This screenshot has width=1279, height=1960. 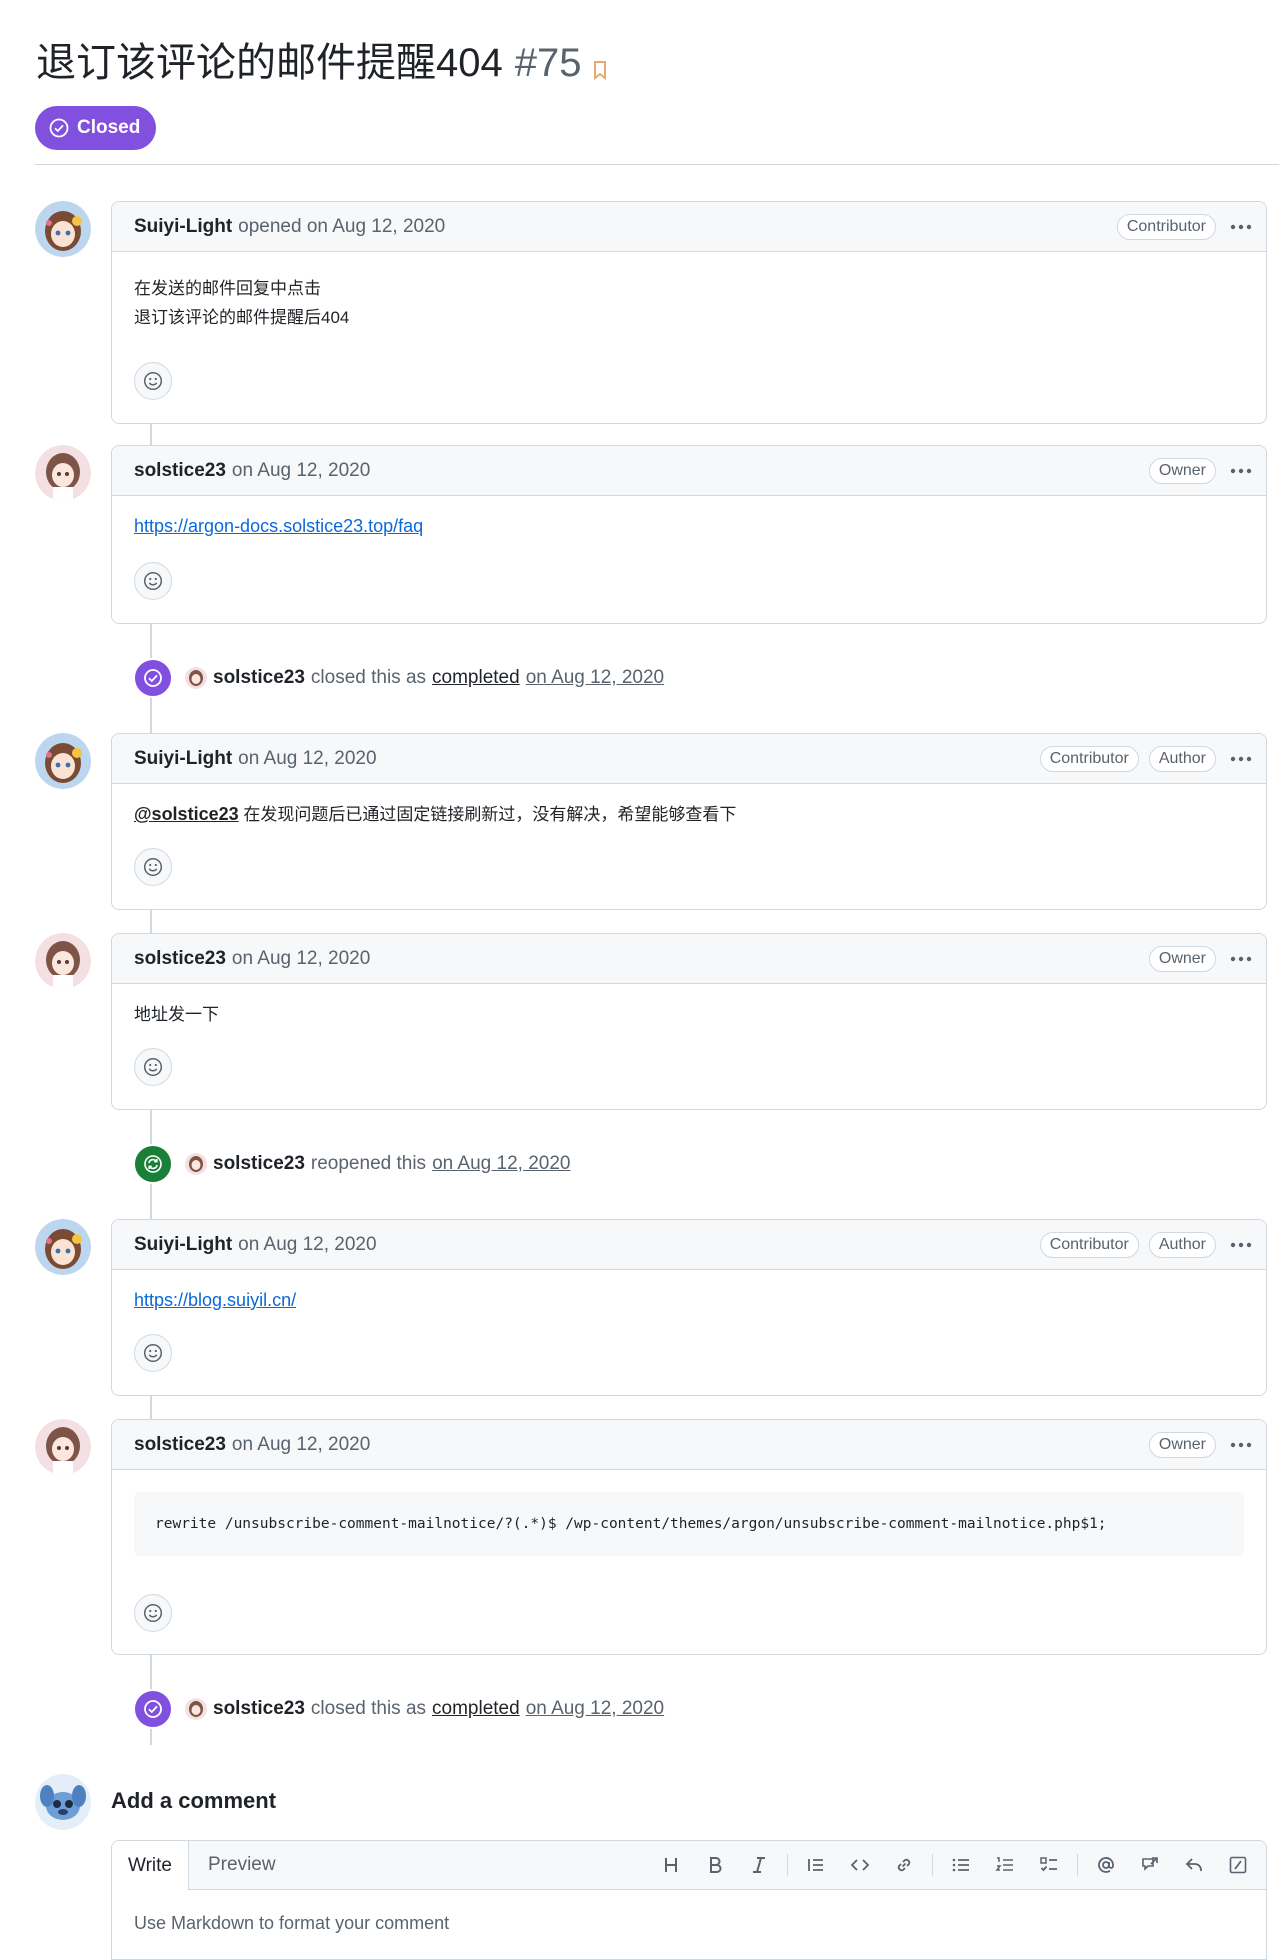 I want to click on comment-body: https://argon-docs.solstice23.top/faq, so click(x=689, y=559).